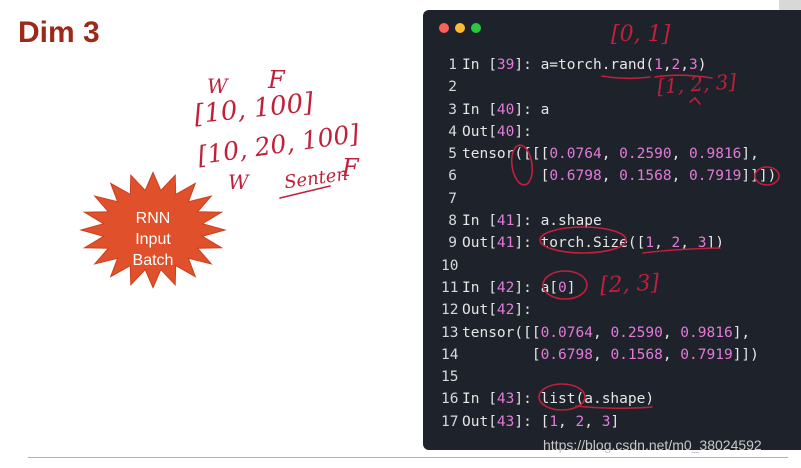 The width and height of the screenshot is (801, 468). I want to click on circle-index, so click(565, 285).